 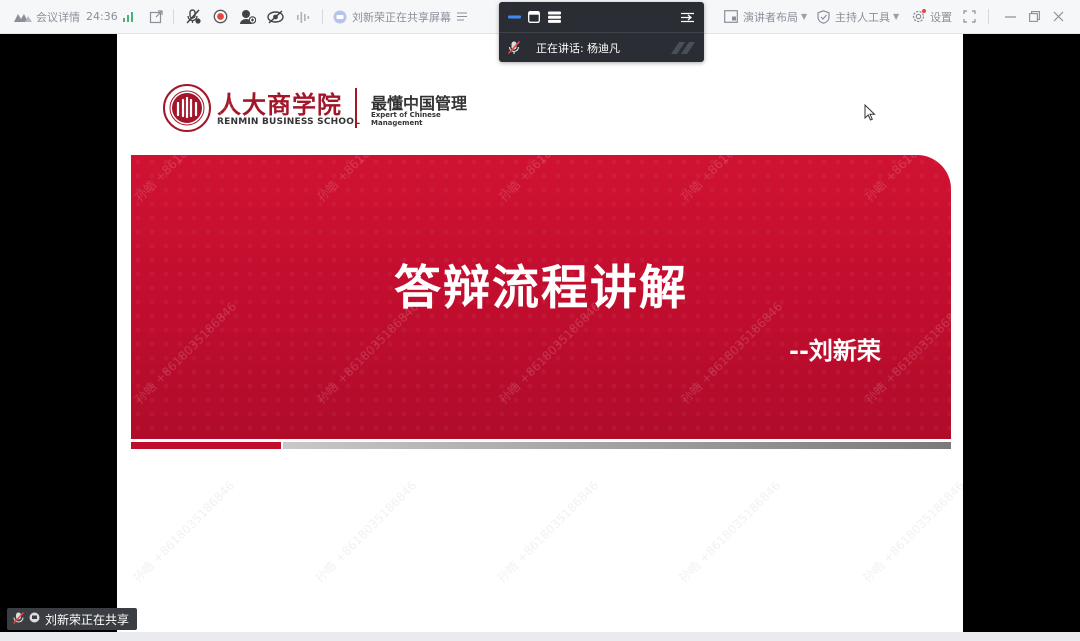 I want to click on close-icon, so click(x=1058, y=16).